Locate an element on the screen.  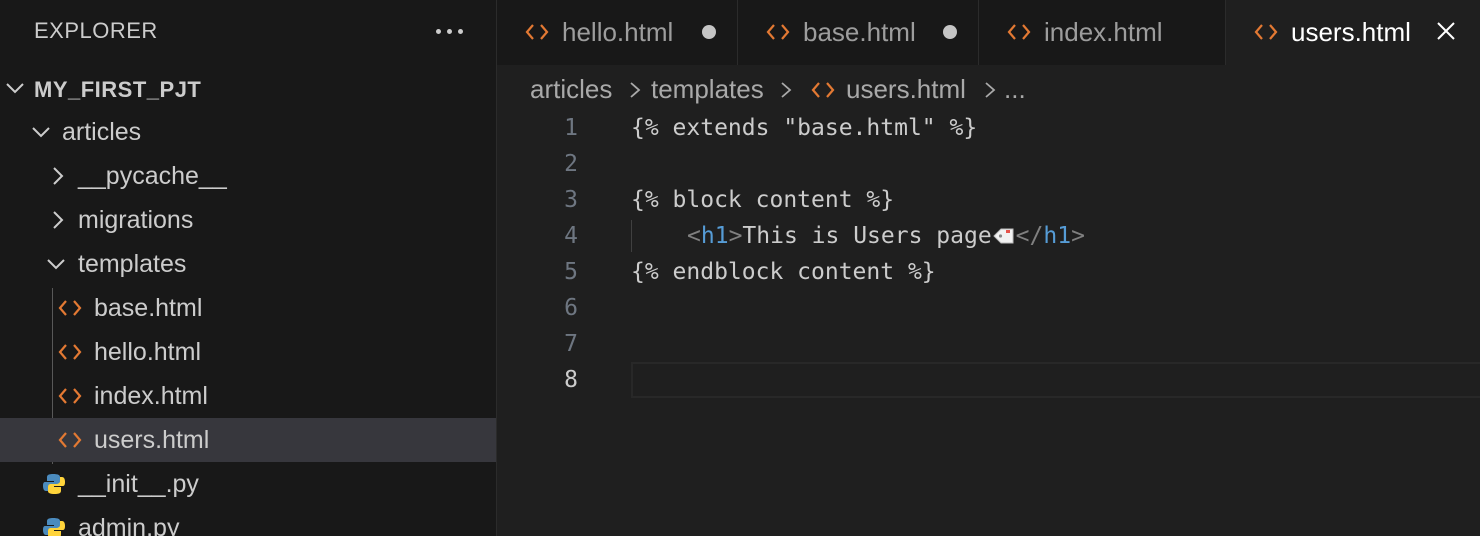
code-line: 1 {% extends "base.html" %} is located at coordinates (988, 128).